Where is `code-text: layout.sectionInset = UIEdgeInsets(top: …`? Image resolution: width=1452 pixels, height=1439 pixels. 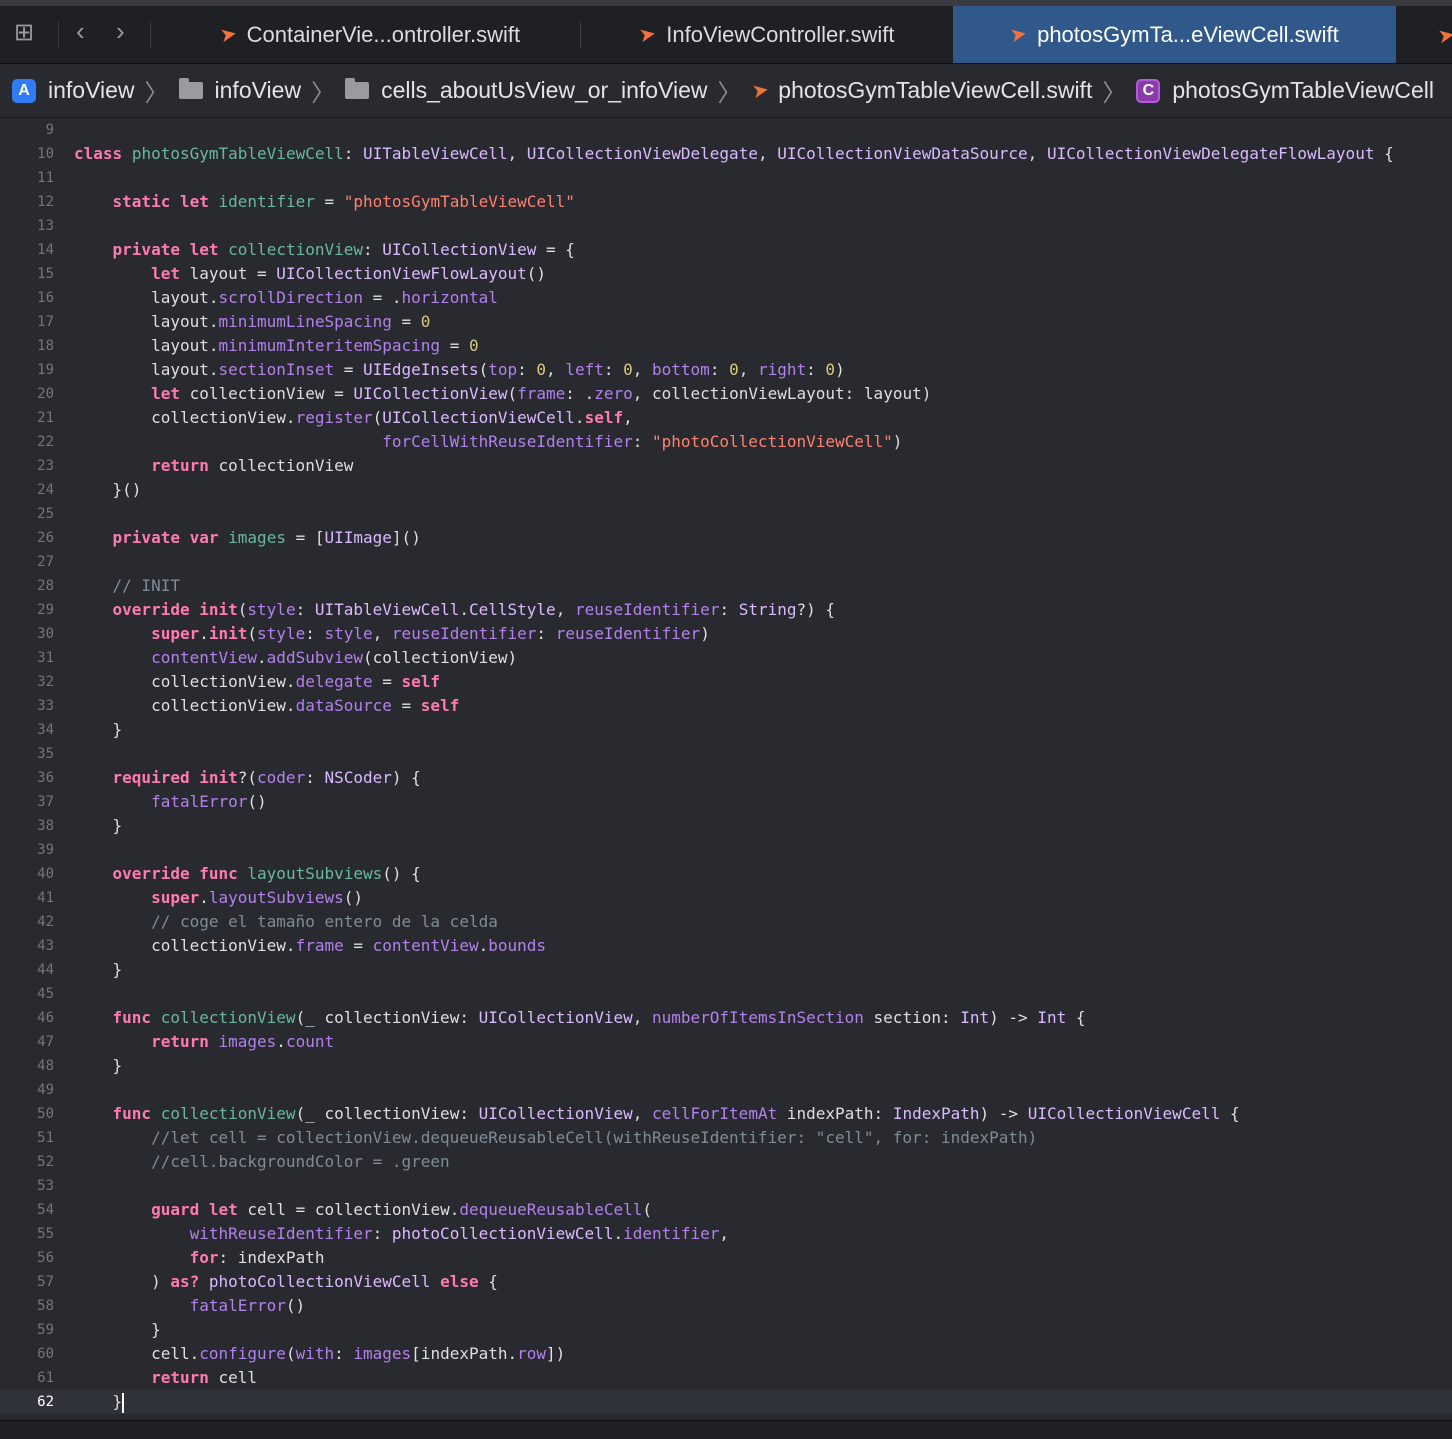 code-text: layout.sectionInset = UIEdgeInsets(top: … is located at coordinates (459, 369).